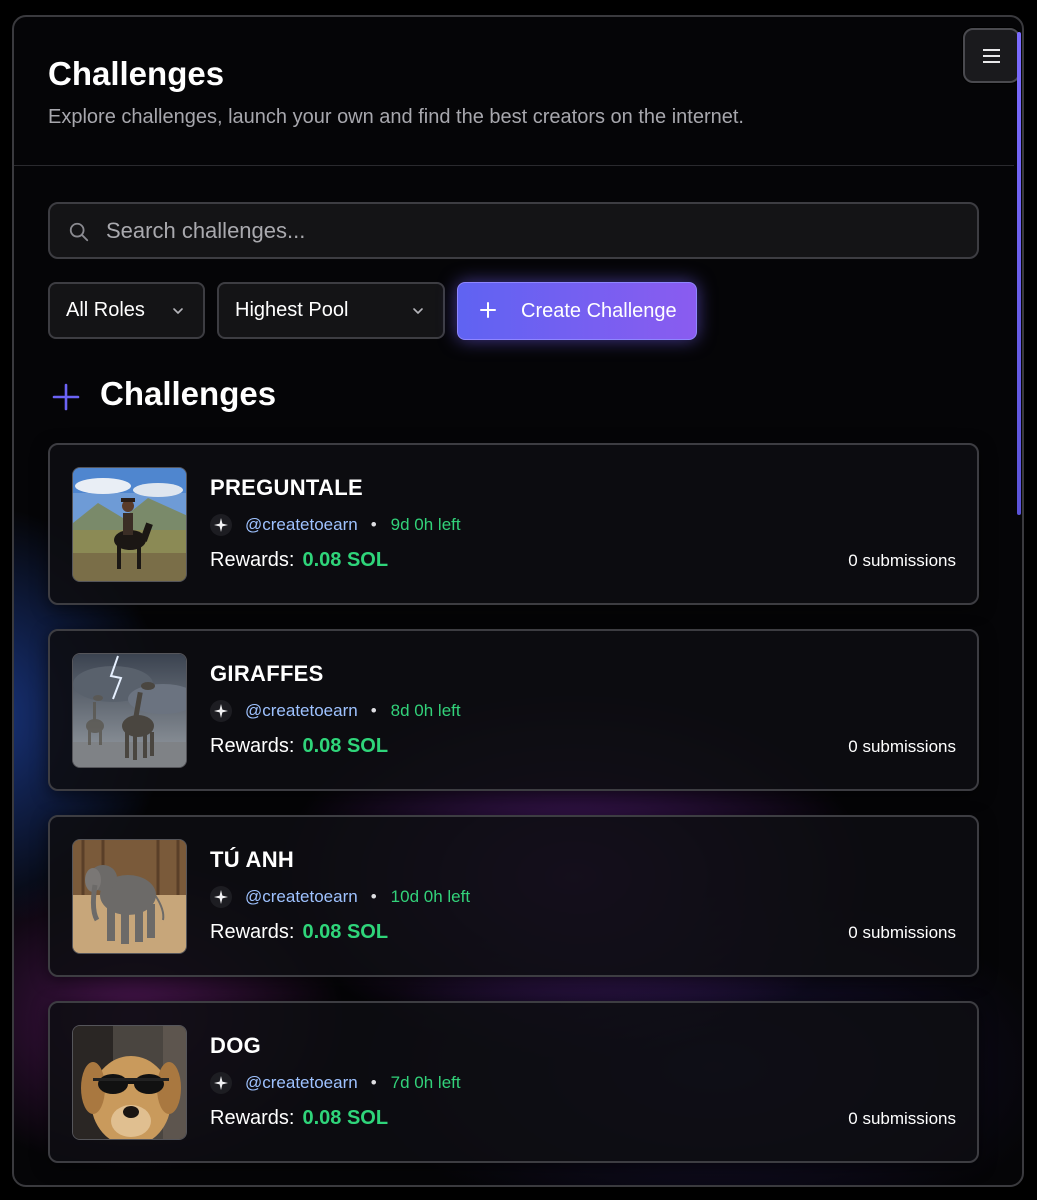 The image size is (1037, 1200). I want to click on challenge-title: PREGUNTALE, so click(286, 487).